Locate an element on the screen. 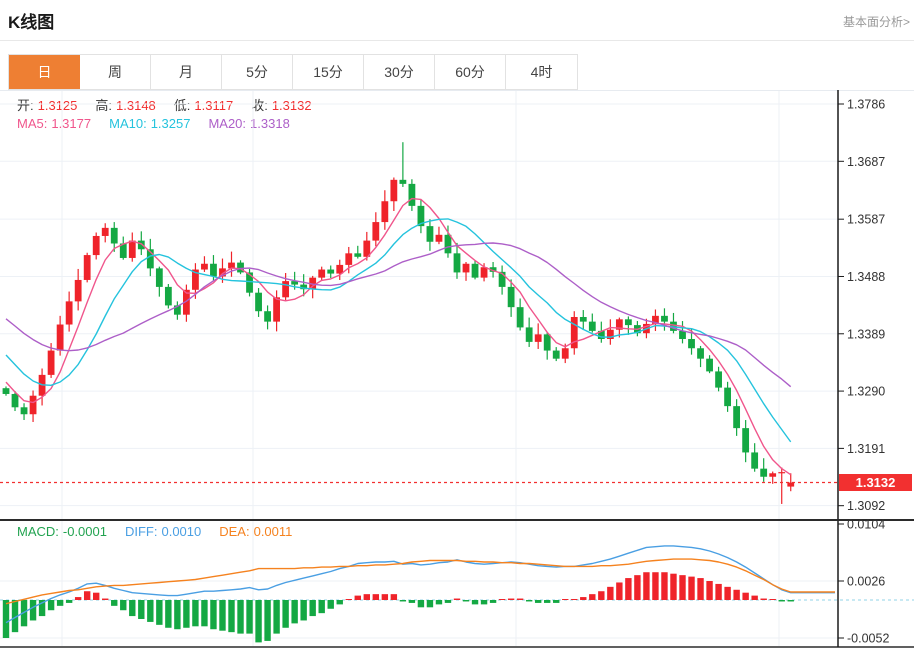 The image size is (914, 648). tab-4: 15分 is located at coordinates (328, 72).